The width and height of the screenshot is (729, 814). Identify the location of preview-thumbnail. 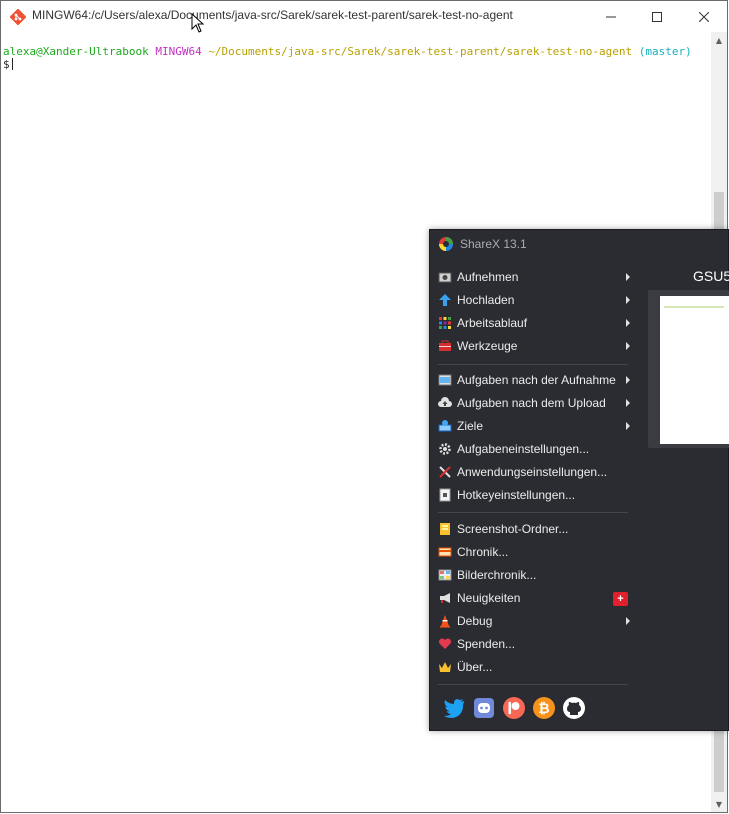
(694, 370).